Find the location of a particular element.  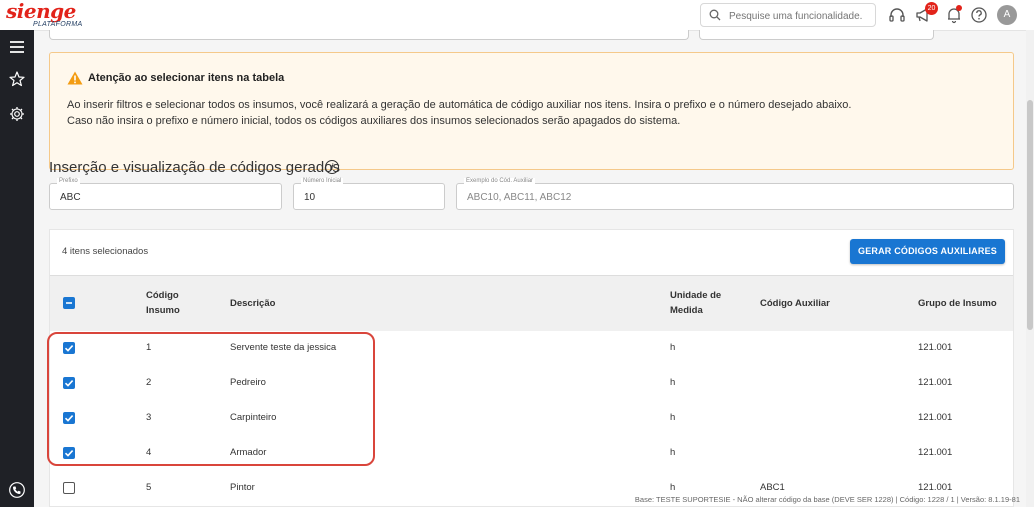

warning-icon is located at coordinates (75, 78).